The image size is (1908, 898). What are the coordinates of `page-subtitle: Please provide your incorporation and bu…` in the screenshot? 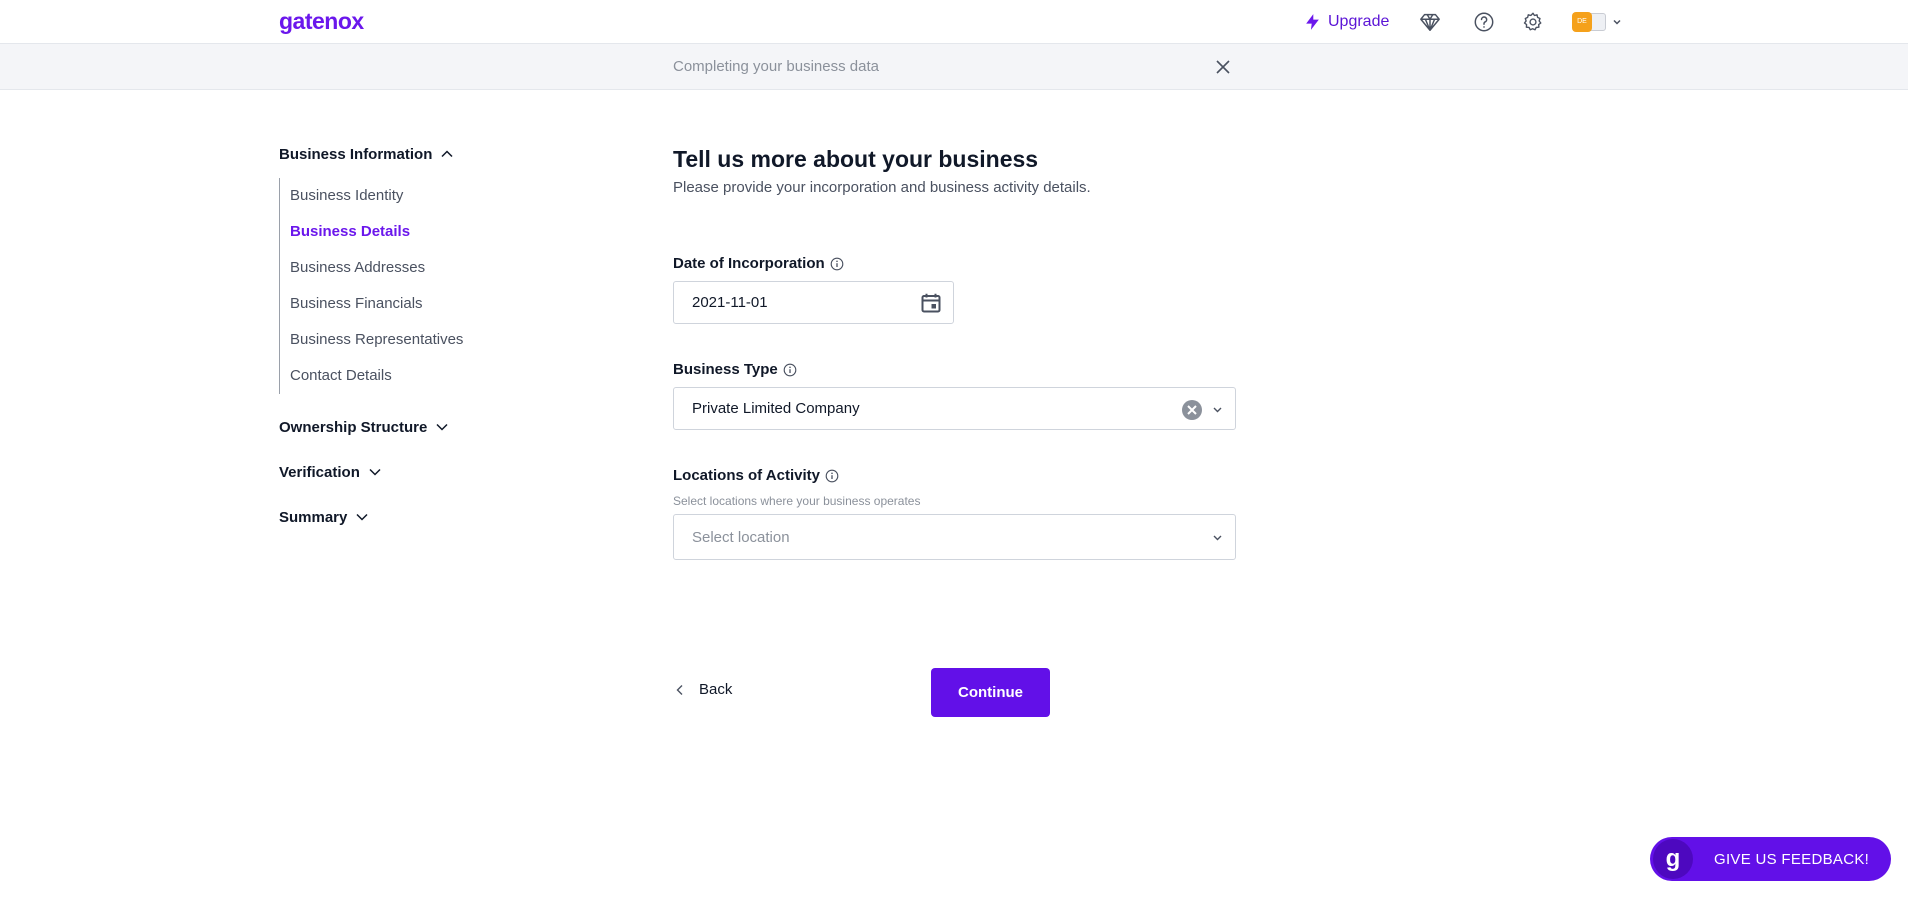 It's located at (882, 187).